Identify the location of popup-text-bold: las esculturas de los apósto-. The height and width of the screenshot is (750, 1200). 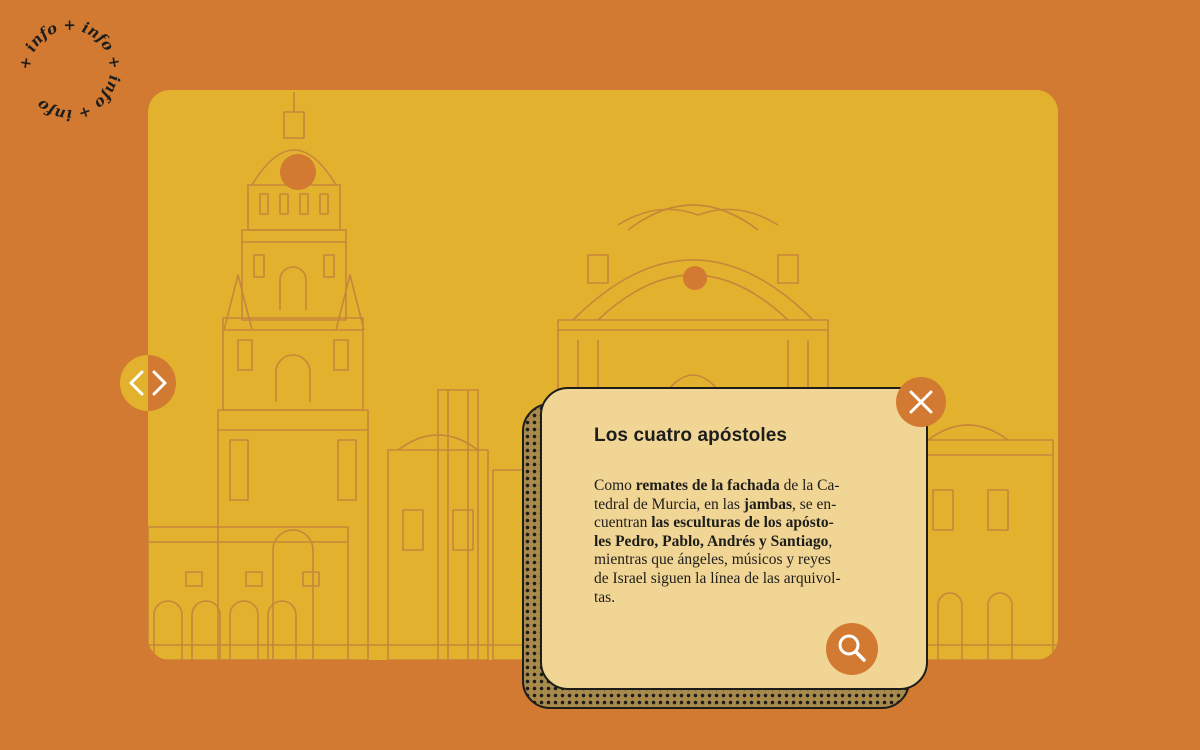
(742, 523).